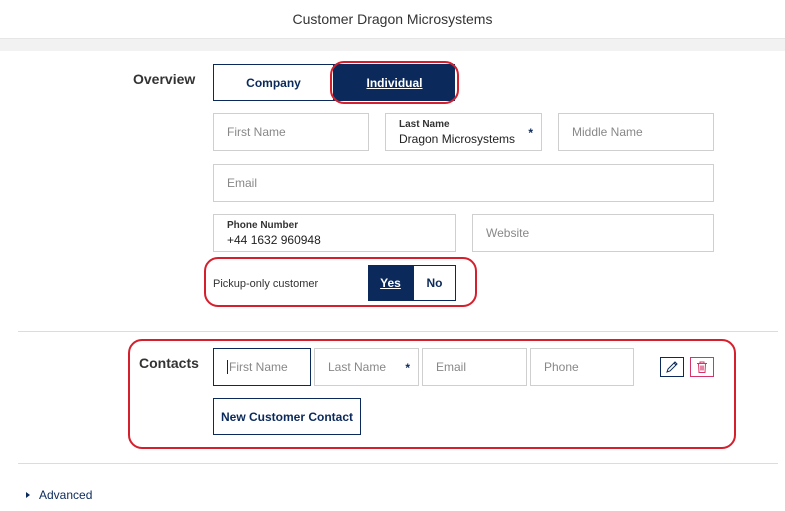 The width and height of the screenshot is (785, 511). Describe the element at coordinates (273, 82) in the screenshot. I see `company-option-button: Company` at that location.